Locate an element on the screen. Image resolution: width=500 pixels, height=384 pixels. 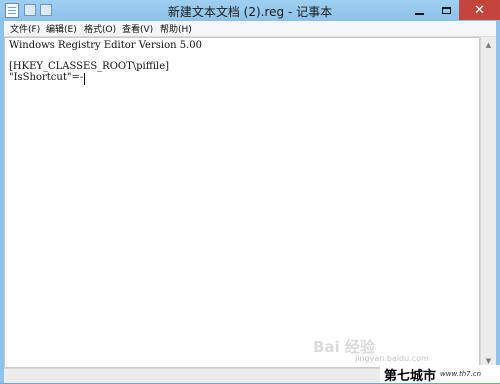
undo-quick-icon is located at coordinates (46, 10).